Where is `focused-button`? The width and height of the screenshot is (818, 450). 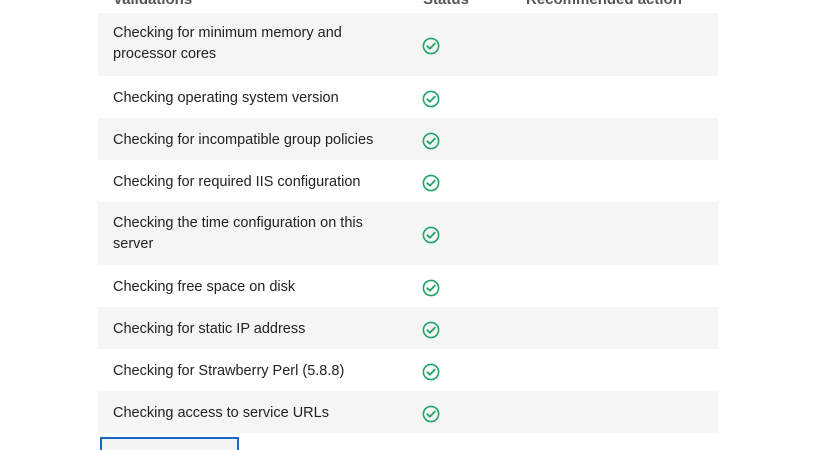 focused-button is located at coordinates (169, 443).